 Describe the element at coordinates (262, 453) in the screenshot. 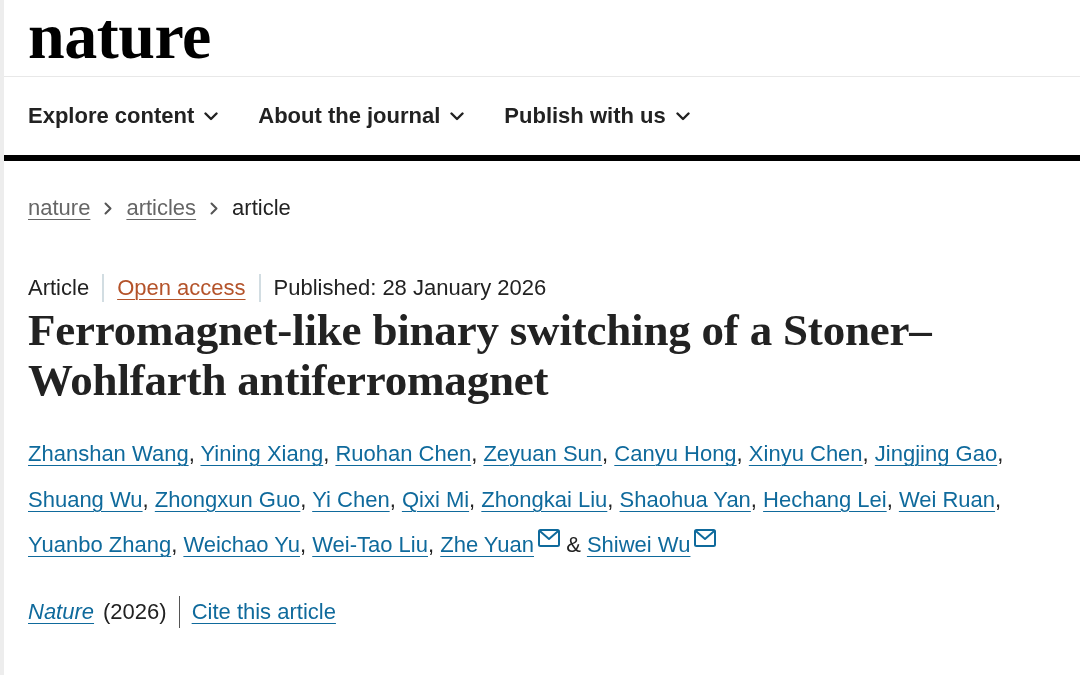

I see `author-link: Yining Xiang` at that location.